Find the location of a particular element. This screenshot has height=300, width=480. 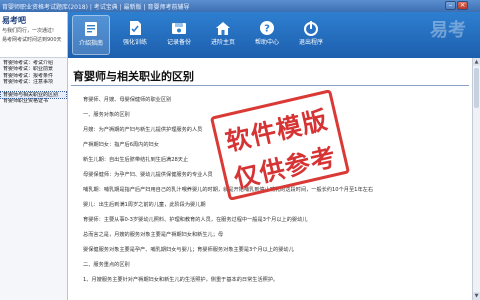

toolbar-backup-button: 记录备份 is located at coordinates (179, 35).